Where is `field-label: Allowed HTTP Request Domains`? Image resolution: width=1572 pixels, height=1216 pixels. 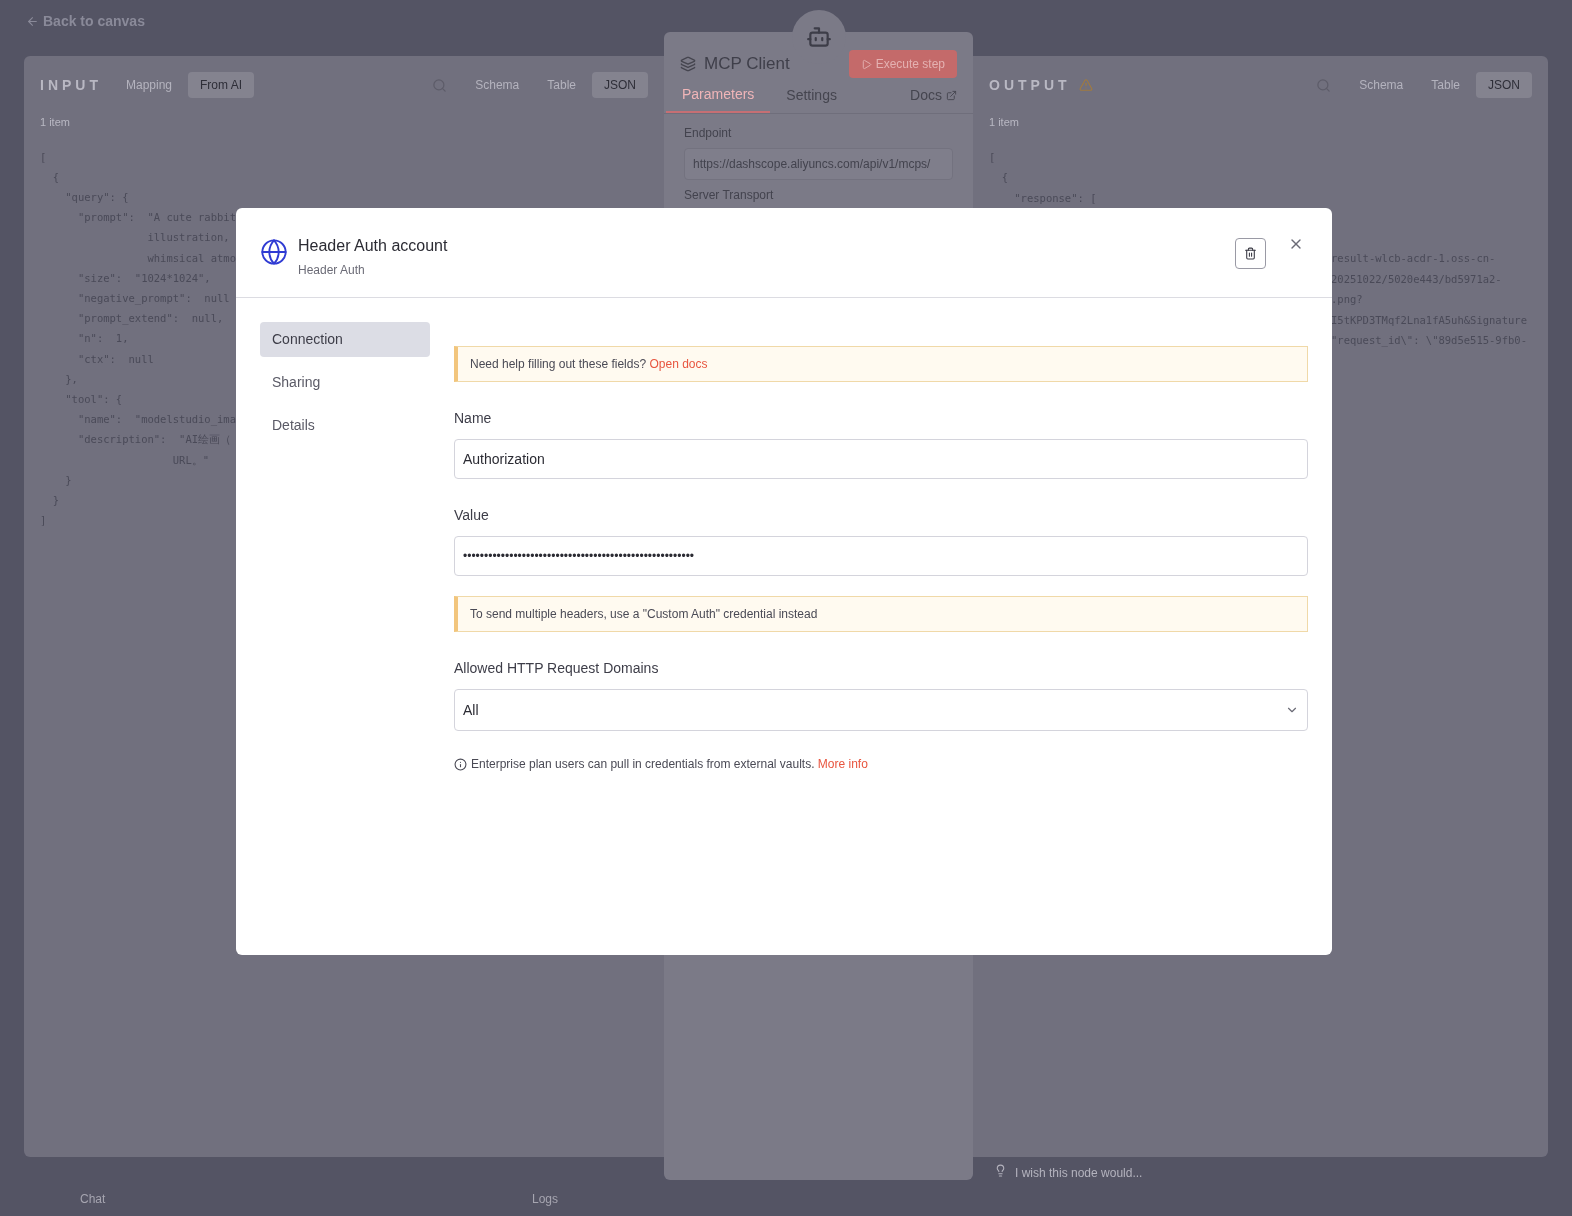
field-label: Allowed HTTP Request Domains is located at coordinates (556, 668).